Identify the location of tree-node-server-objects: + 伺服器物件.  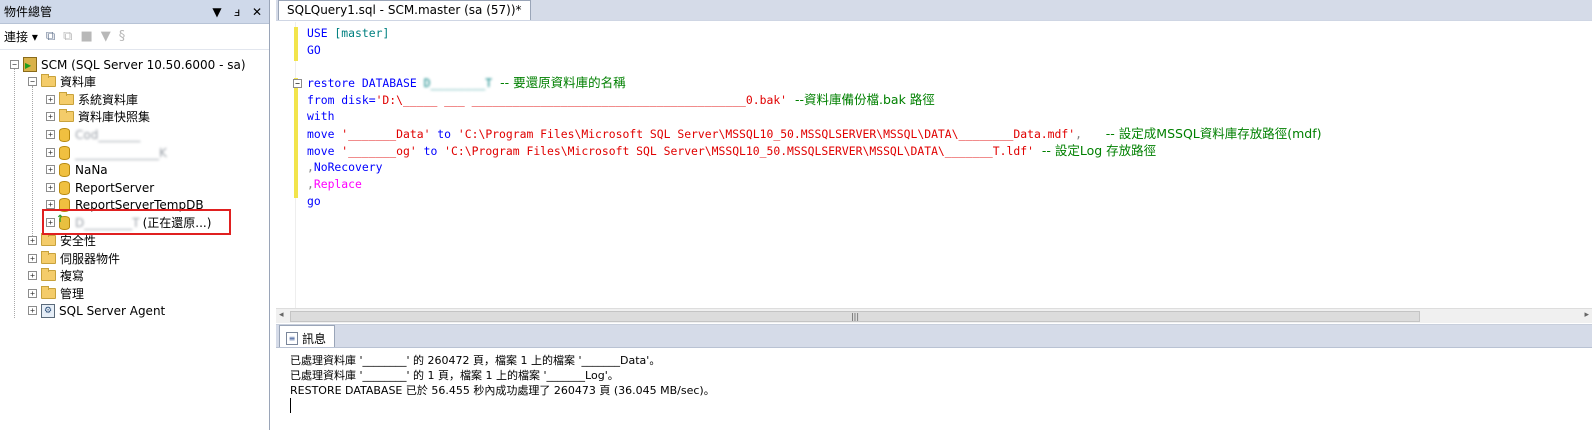
(74, 258).